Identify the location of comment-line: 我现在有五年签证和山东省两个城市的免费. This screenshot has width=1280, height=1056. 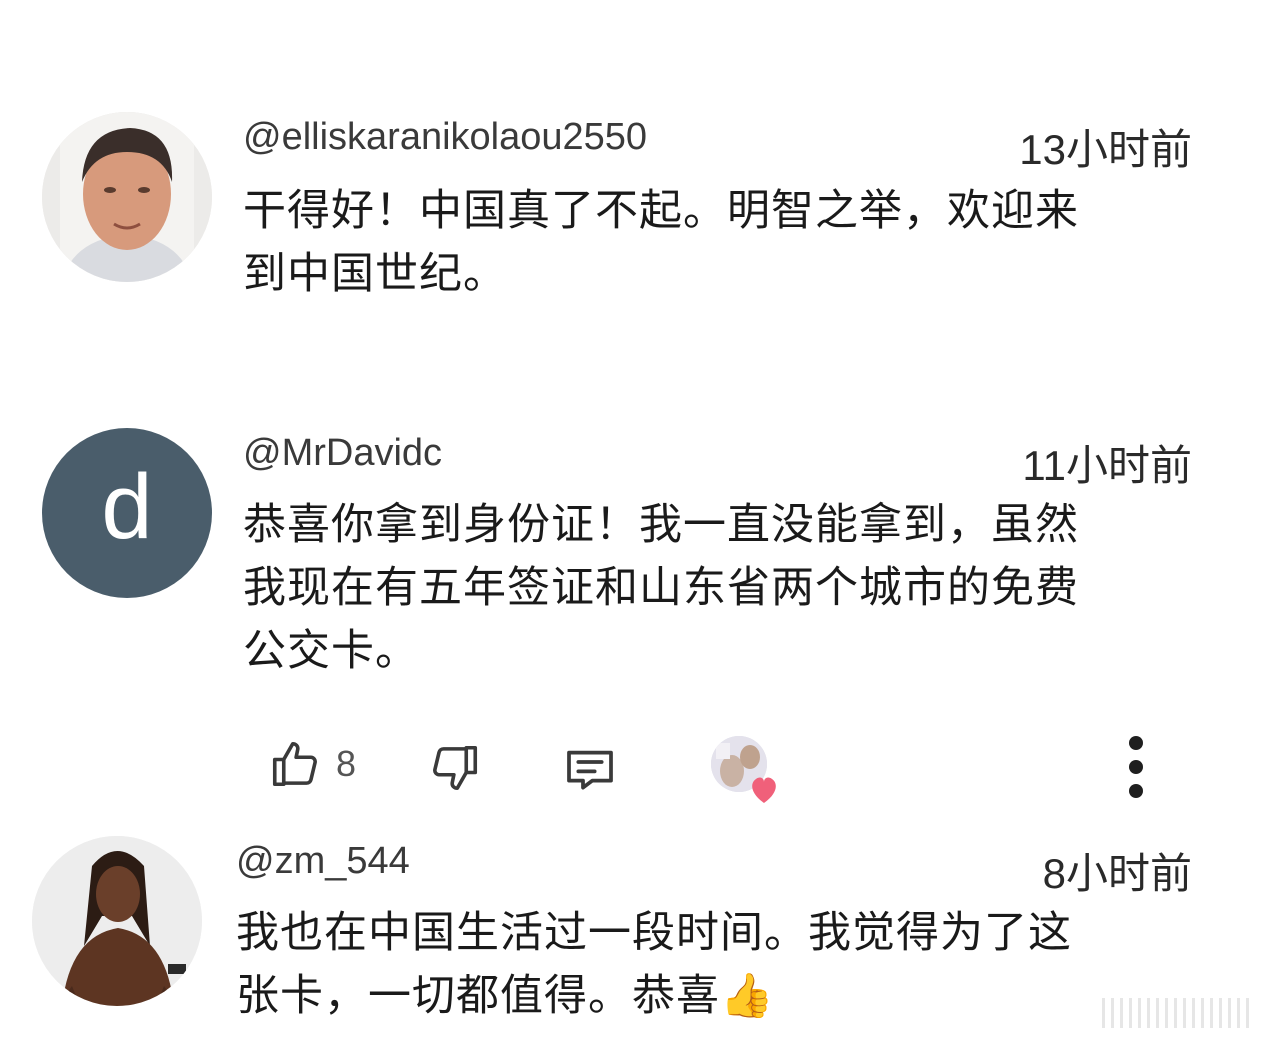
(661, 588).